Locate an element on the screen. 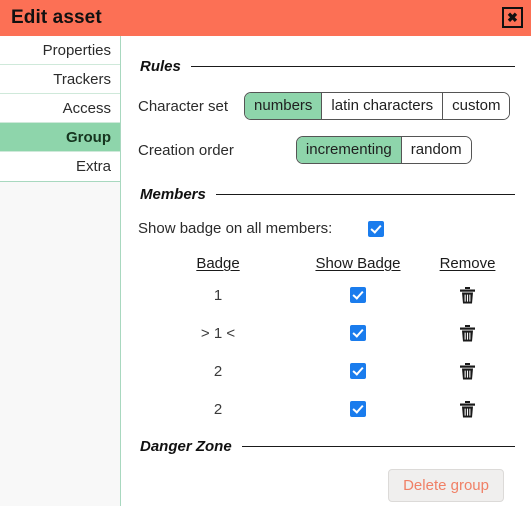 Image resolution: width=531 pixels, height=506 pixels. show-badge-all-row: Show badge on all members: is located at coordinates (327, 228).